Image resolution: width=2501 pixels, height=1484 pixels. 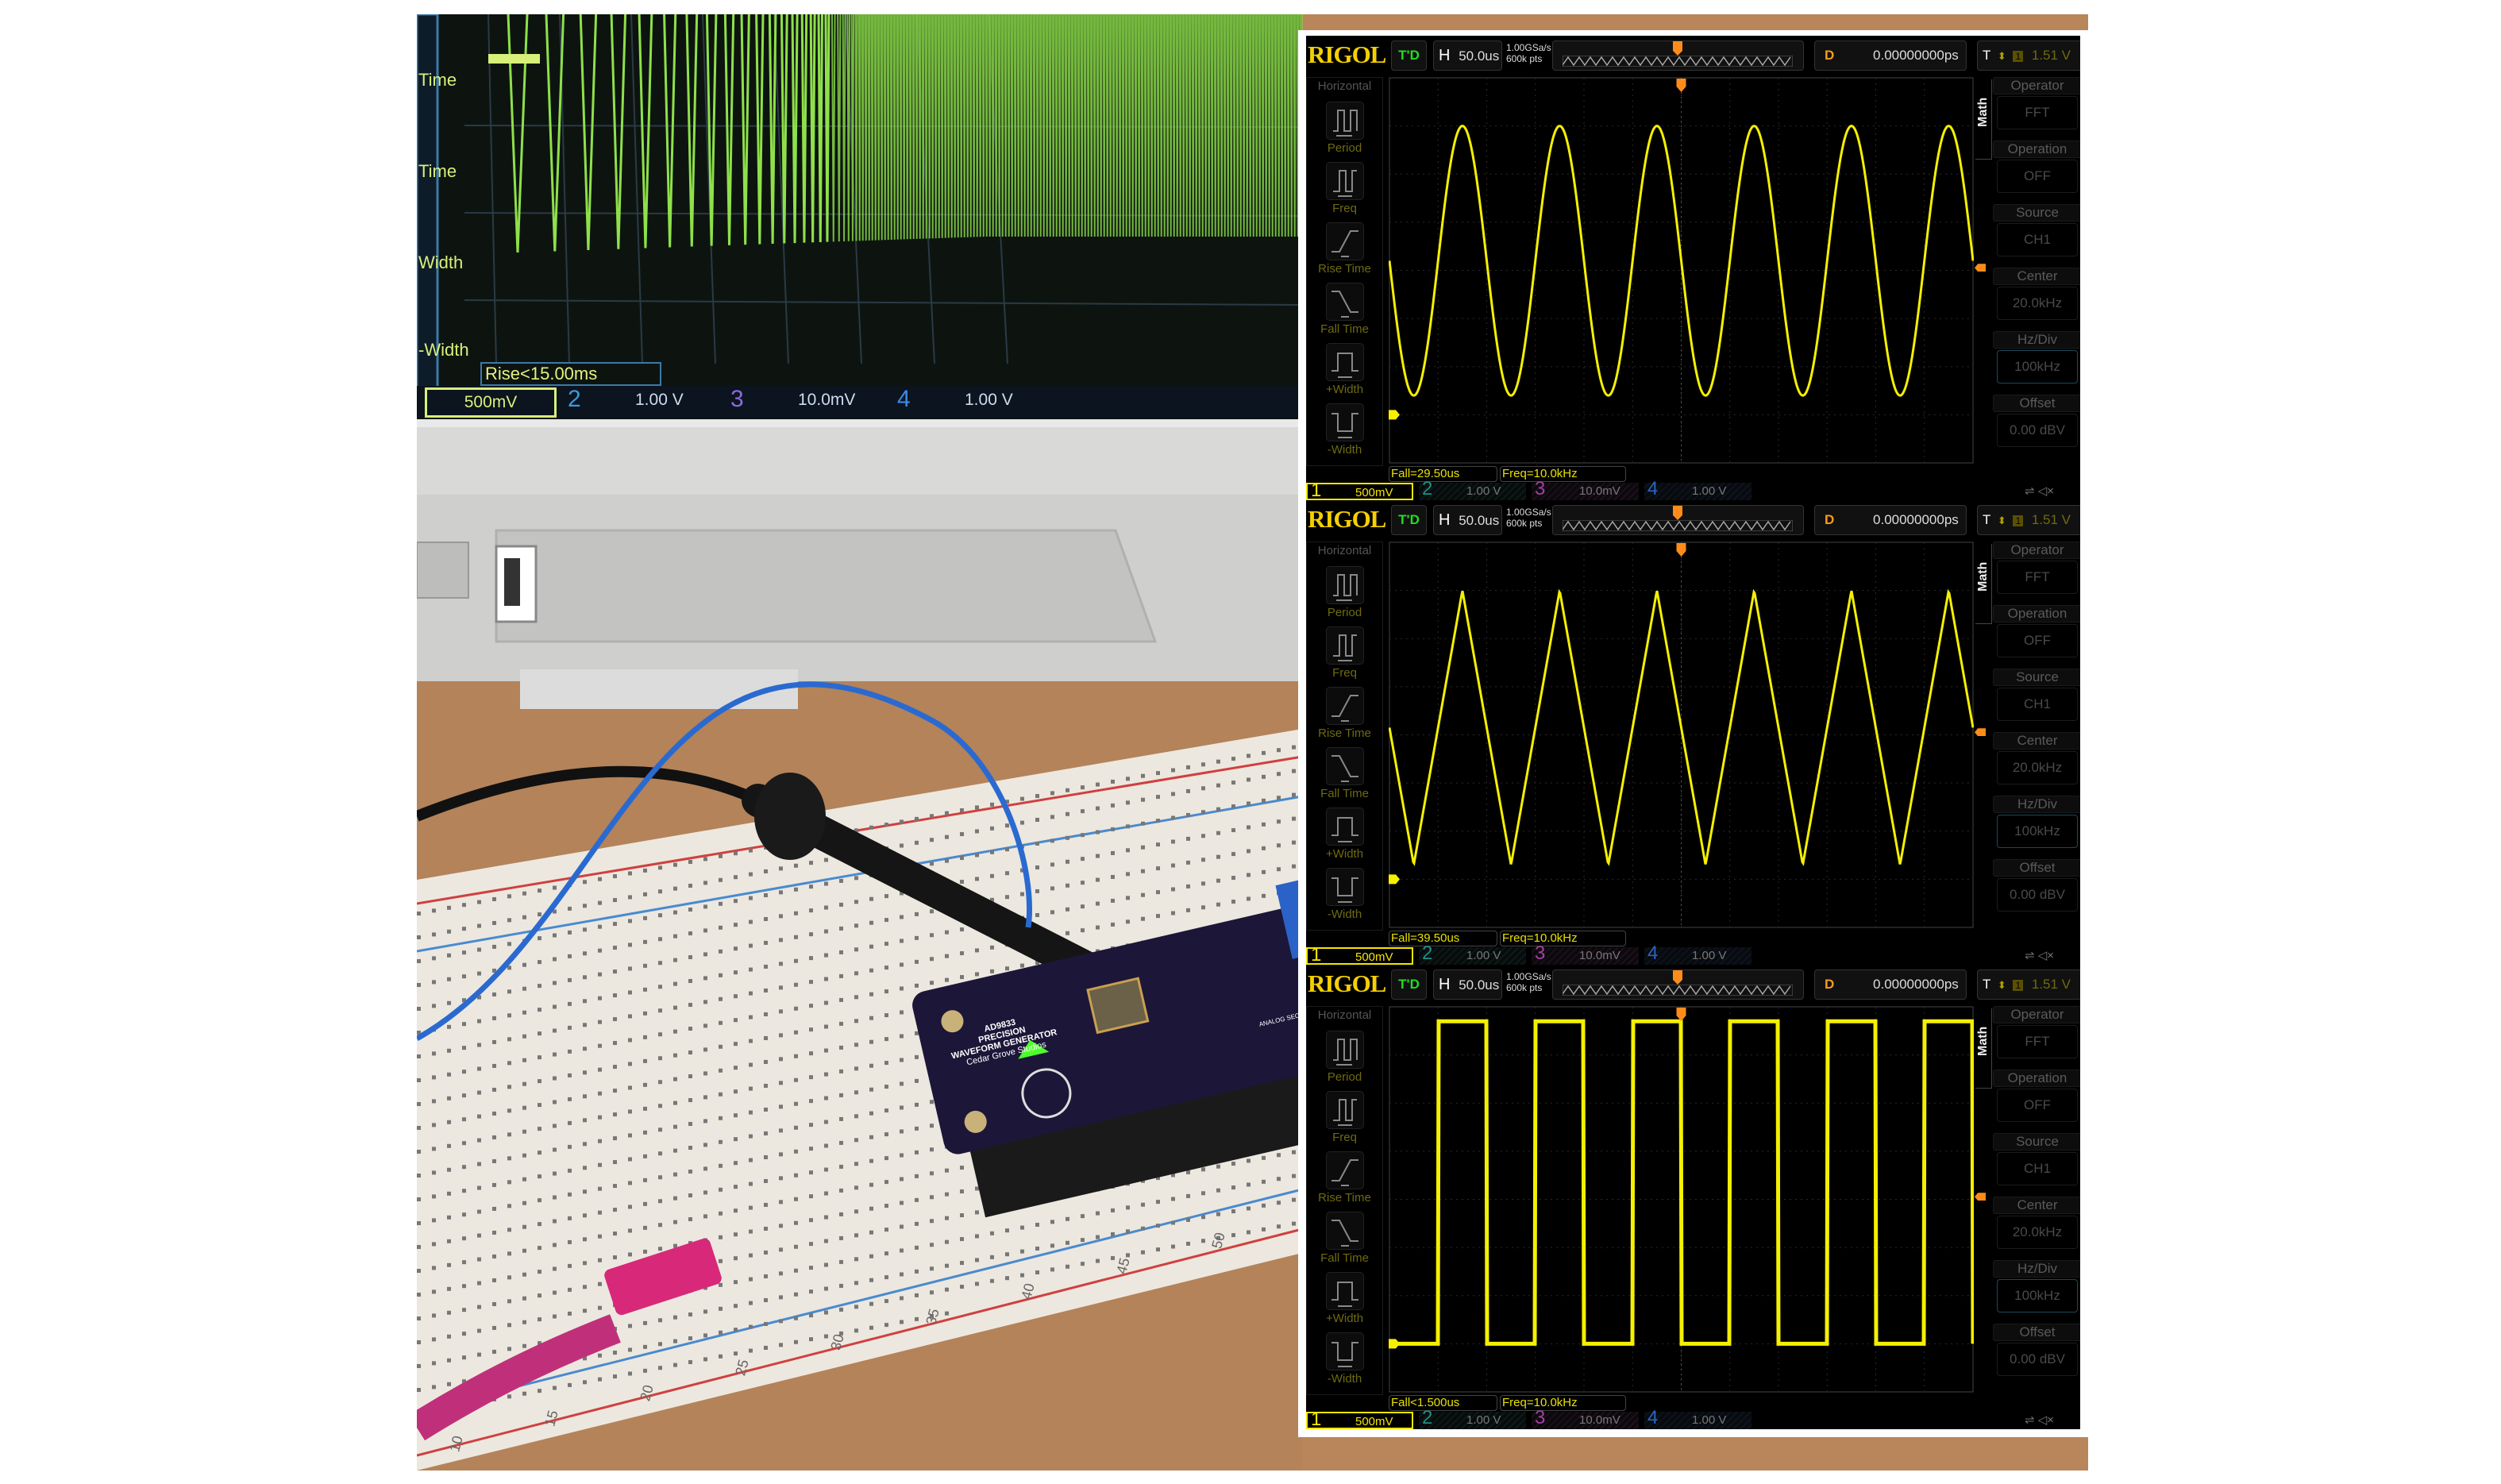 What do you see at coordinates (1830, 520) in the screenshot?
I see `delay-label: D` at bounding box center [1830, 520].